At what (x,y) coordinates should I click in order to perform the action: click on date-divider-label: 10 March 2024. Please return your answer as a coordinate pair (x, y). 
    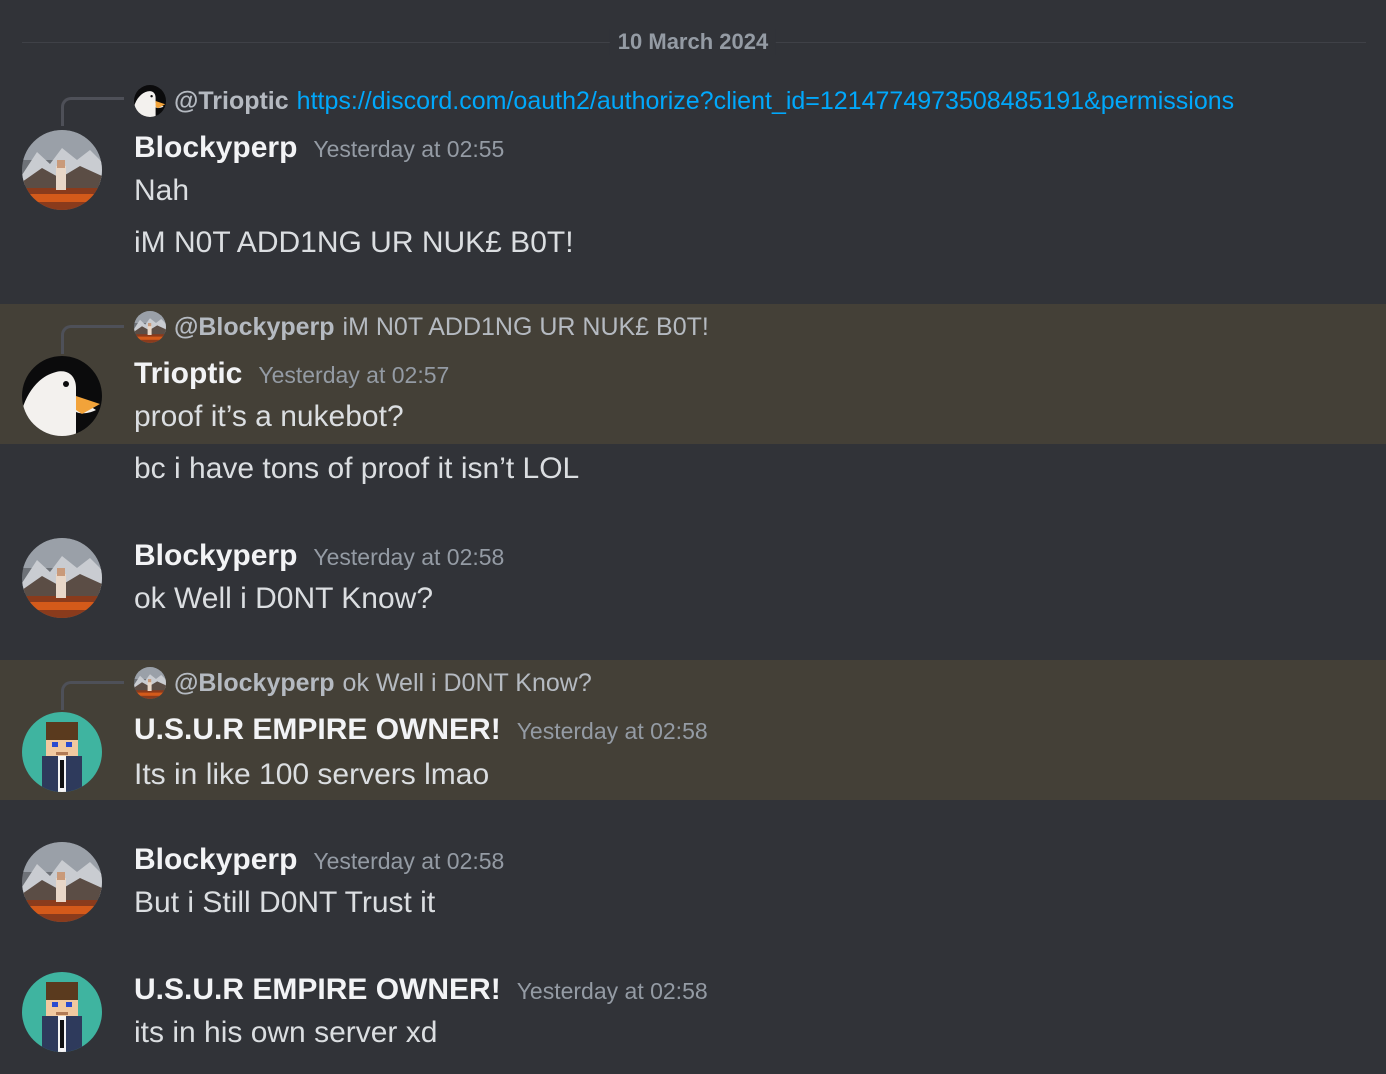
    Looking at the image, I should click on (693, 42).